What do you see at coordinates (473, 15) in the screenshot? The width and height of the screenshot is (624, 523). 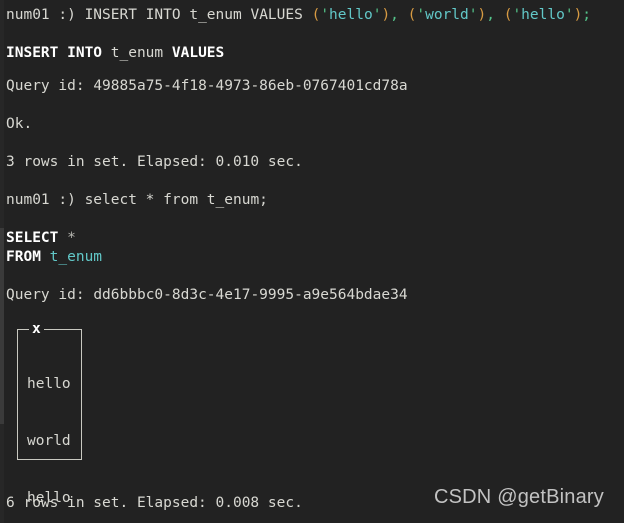 I see `quote-close-2: '` at bounding box center [473, 15].